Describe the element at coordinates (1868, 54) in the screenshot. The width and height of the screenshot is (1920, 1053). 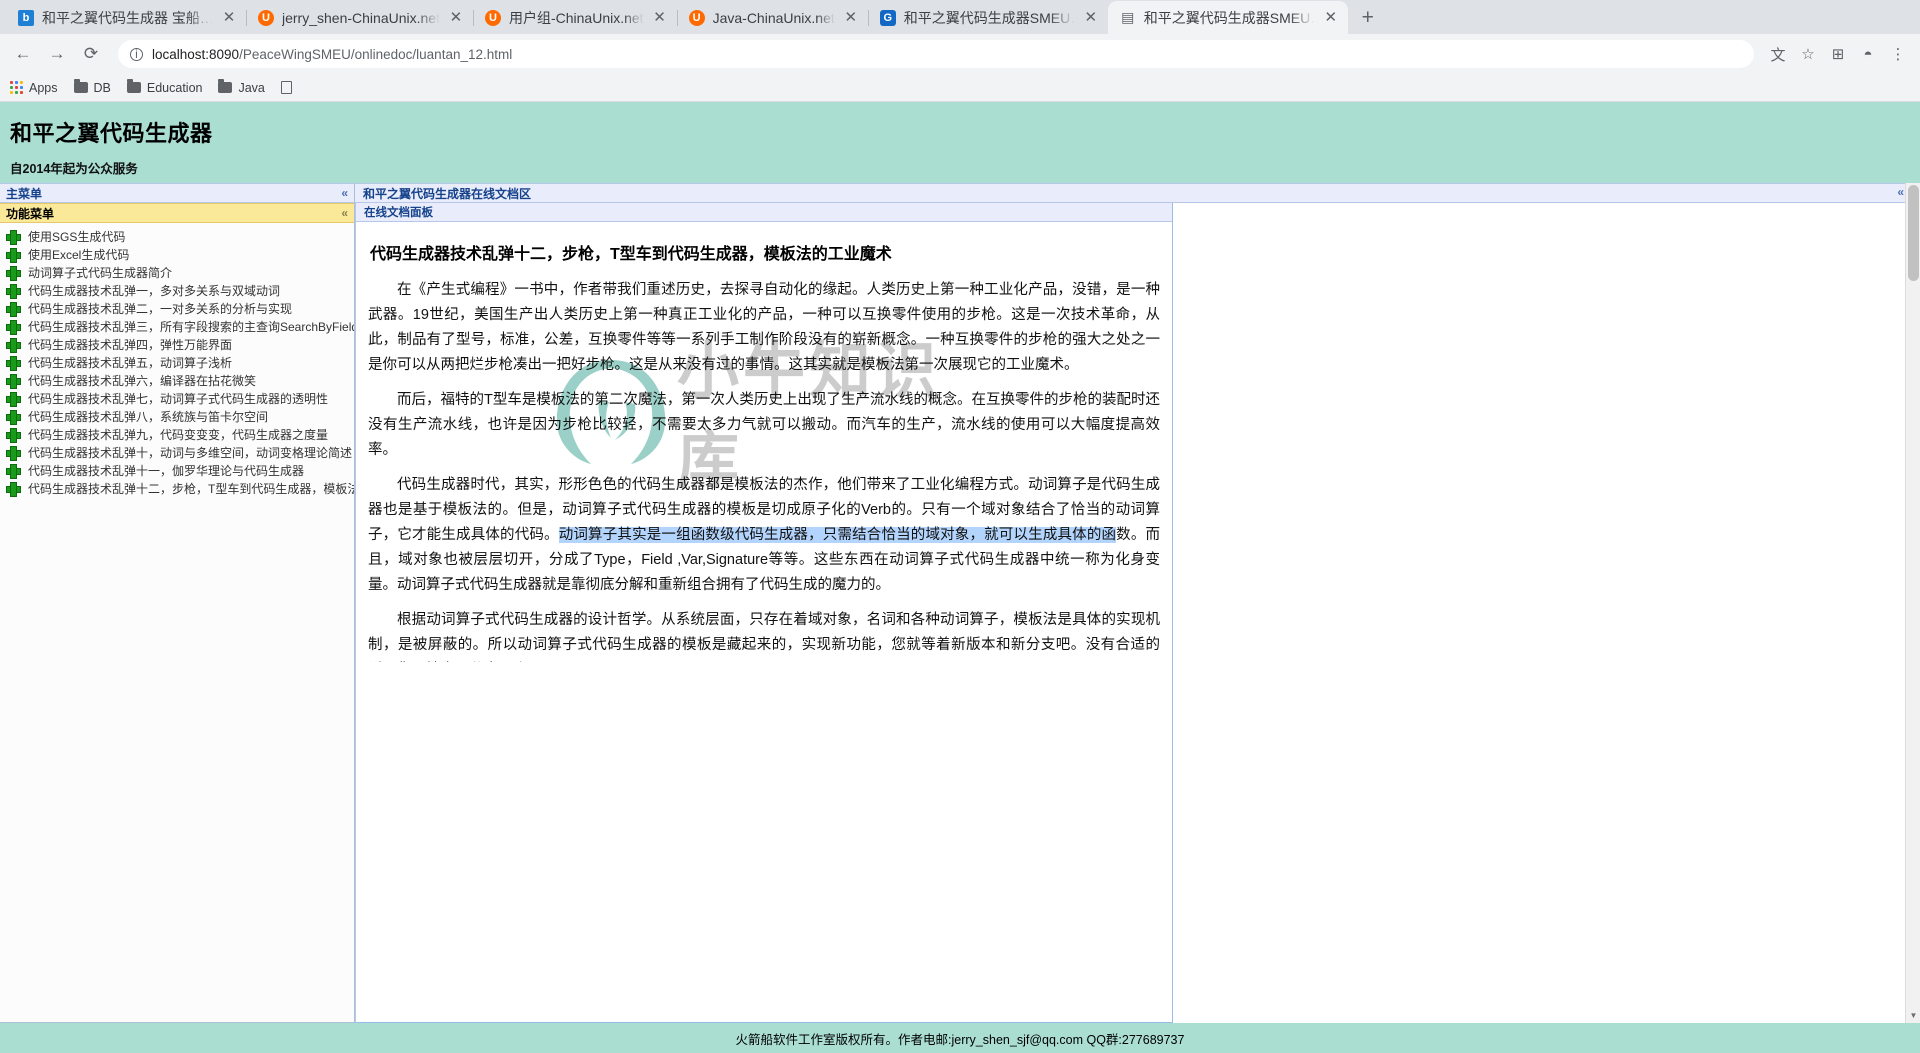
I see `profile-avatar: ◓` at that location.